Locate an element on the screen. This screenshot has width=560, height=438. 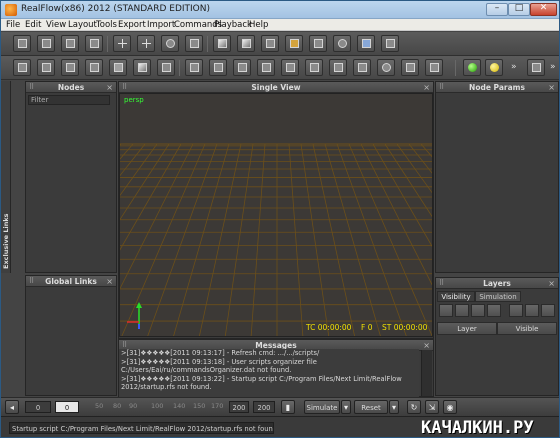
emitter-object-button is located at coordinates (142, 67).